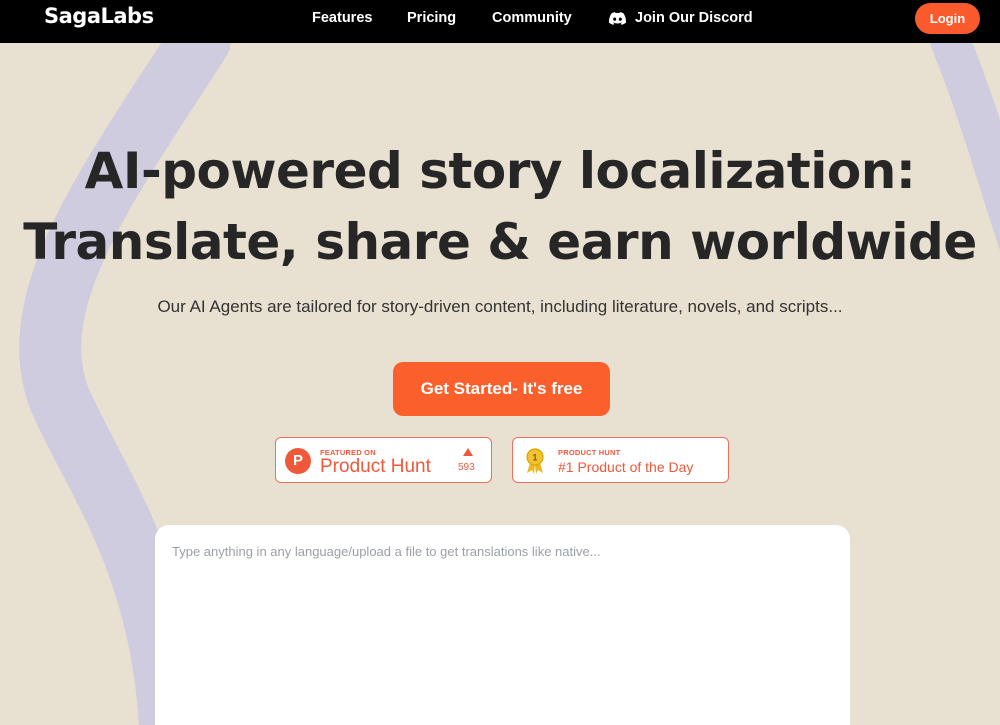  Describe the element at coordinates (375, 466) in the screenshot. I see `badge-product-hunt-label: Product Hunt` at that location.